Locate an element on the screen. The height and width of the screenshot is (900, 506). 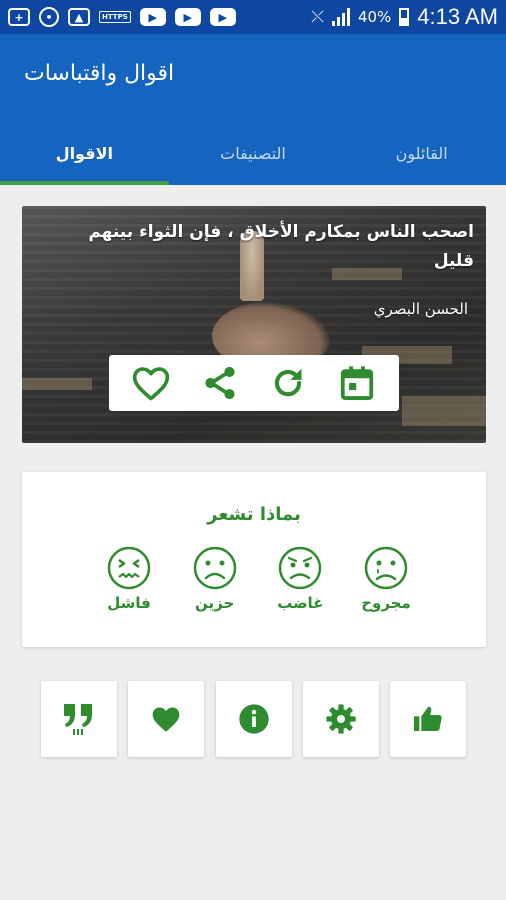
quote-author: الحسن البصري is located at coordinates (420, 309).